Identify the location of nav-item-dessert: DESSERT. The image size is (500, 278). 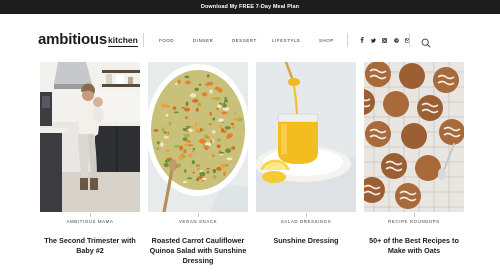
(244, 40).